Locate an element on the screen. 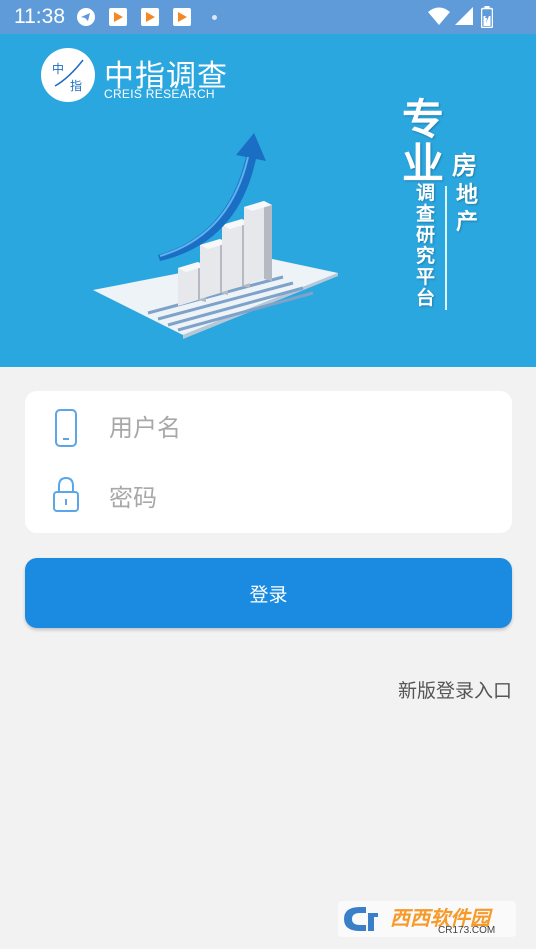  logo-slash-icon is located at coordinates (69, 73).